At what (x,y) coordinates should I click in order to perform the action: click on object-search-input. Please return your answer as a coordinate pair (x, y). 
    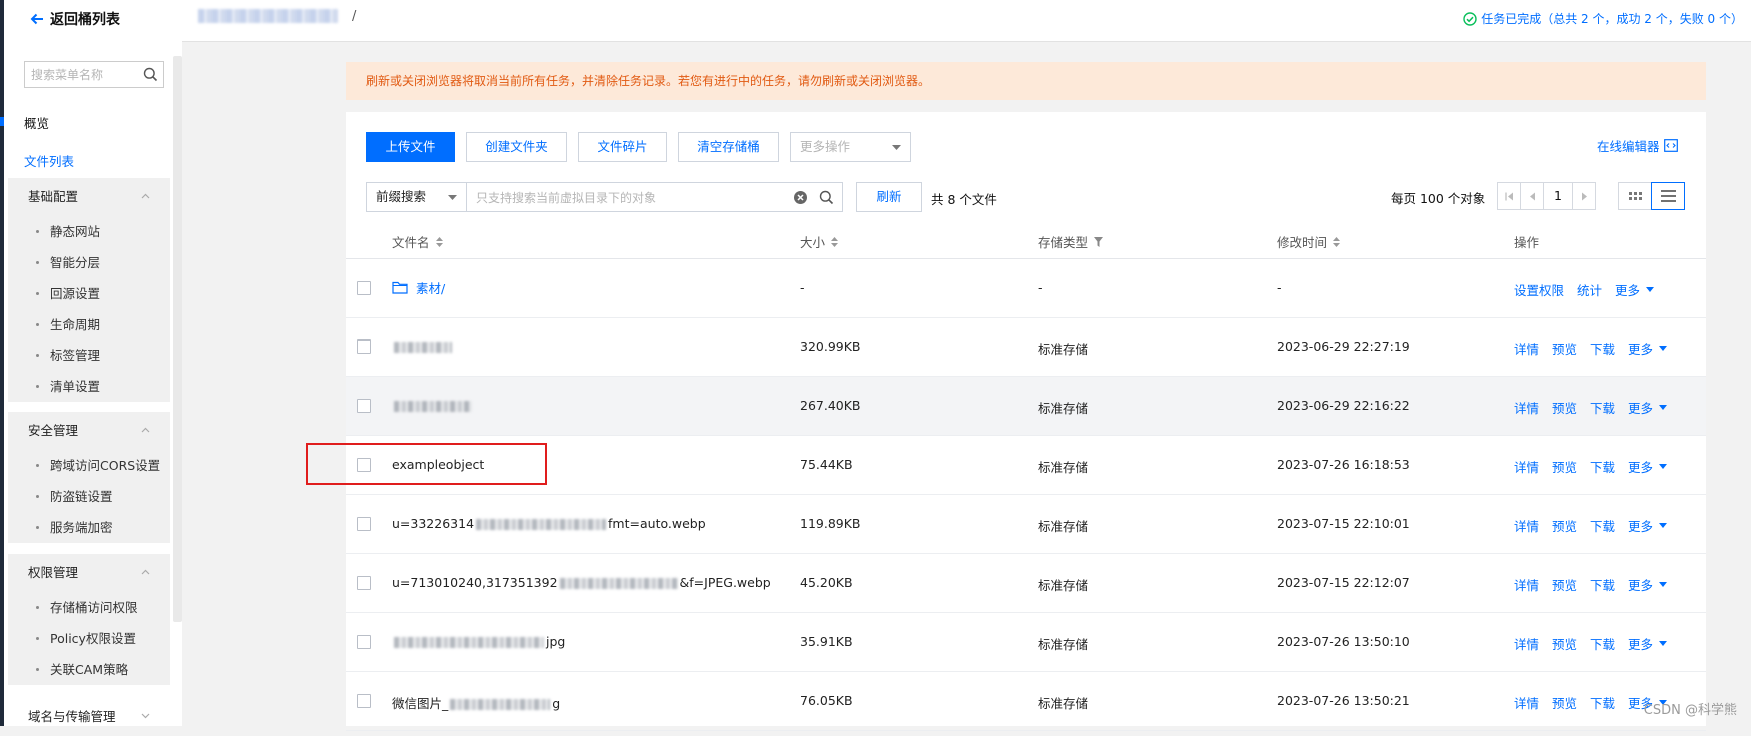
    Looking at the image, I should click on (626, 197).